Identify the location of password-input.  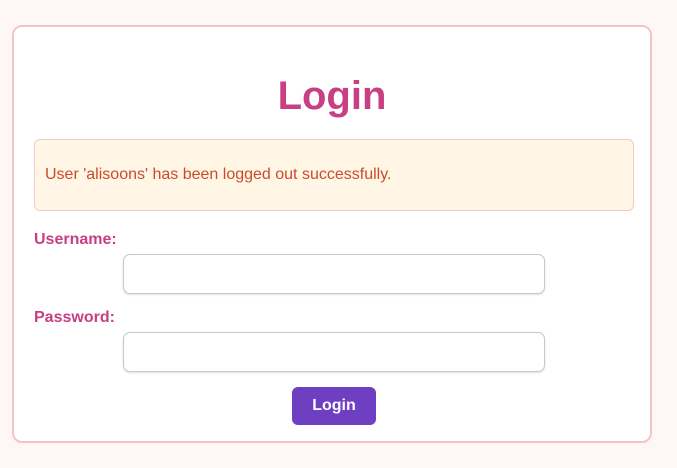
(334, 352).